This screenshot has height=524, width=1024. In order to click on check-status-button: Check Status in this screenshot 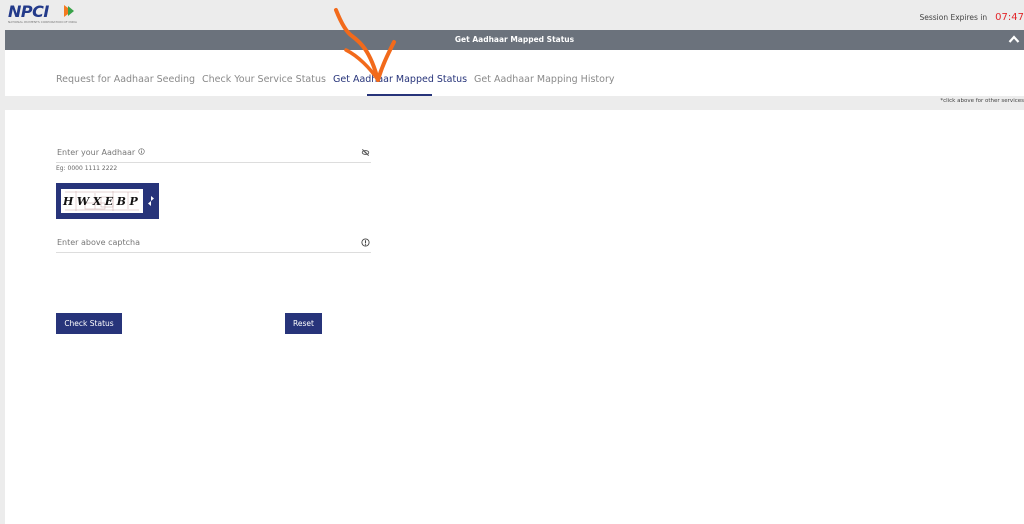, I will do `click(89, 323)`.